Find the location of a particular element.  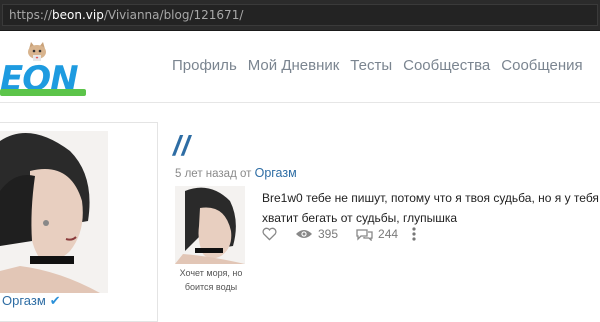

post-meta: 5 лет назад от Оргазм is located at coordinates (236, 173).